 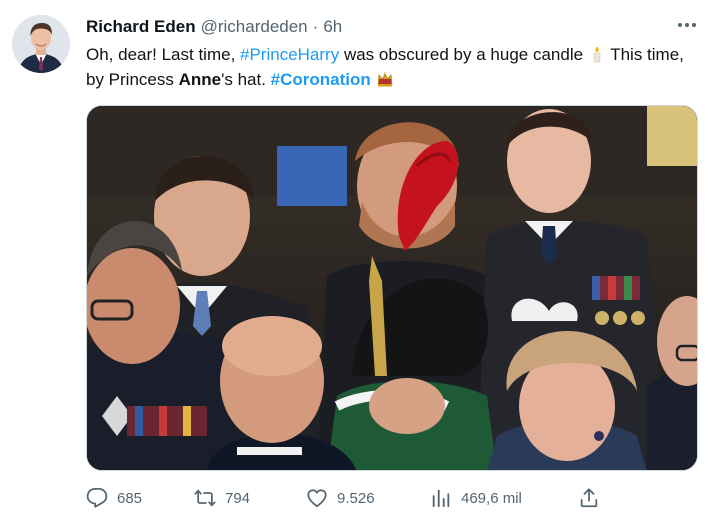 I want to click on hashtag-link: #Coronation, so click(x=321, y=79).